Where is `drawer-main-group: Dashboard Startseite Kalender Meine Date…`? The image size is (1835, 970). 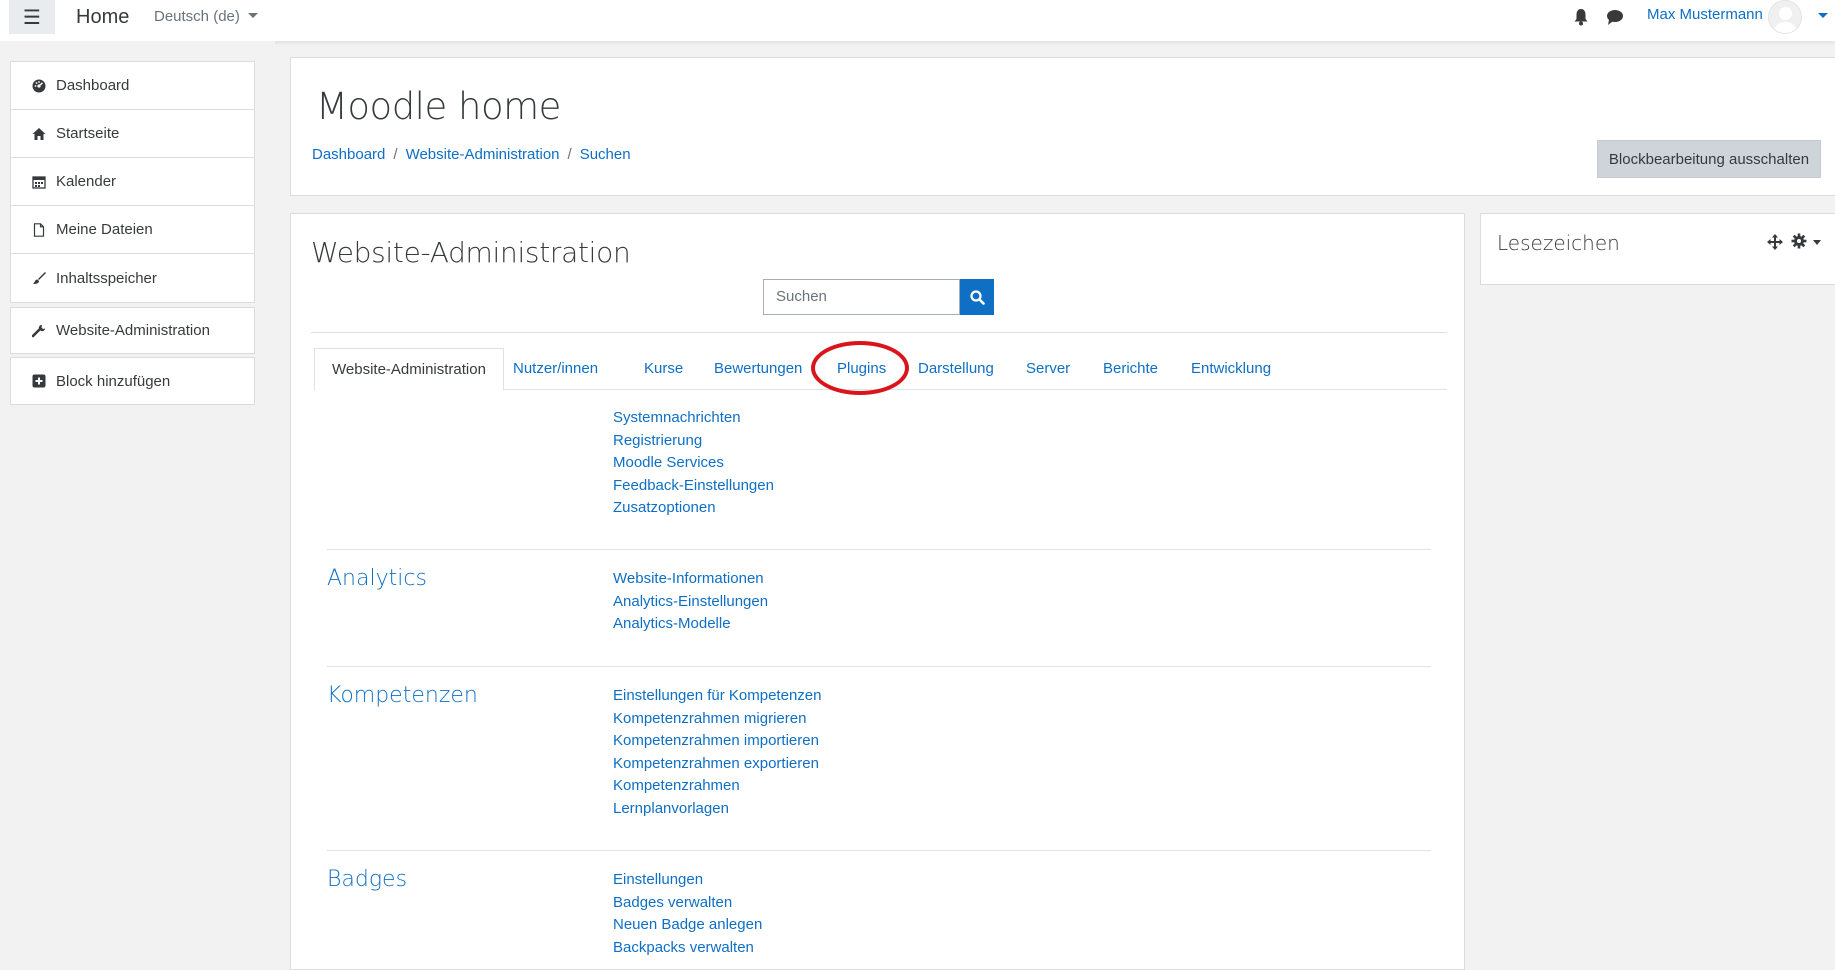 drawer-main-group: Dashboard Startseite Kalender Meine Date… is located at coordinates (132, 182).